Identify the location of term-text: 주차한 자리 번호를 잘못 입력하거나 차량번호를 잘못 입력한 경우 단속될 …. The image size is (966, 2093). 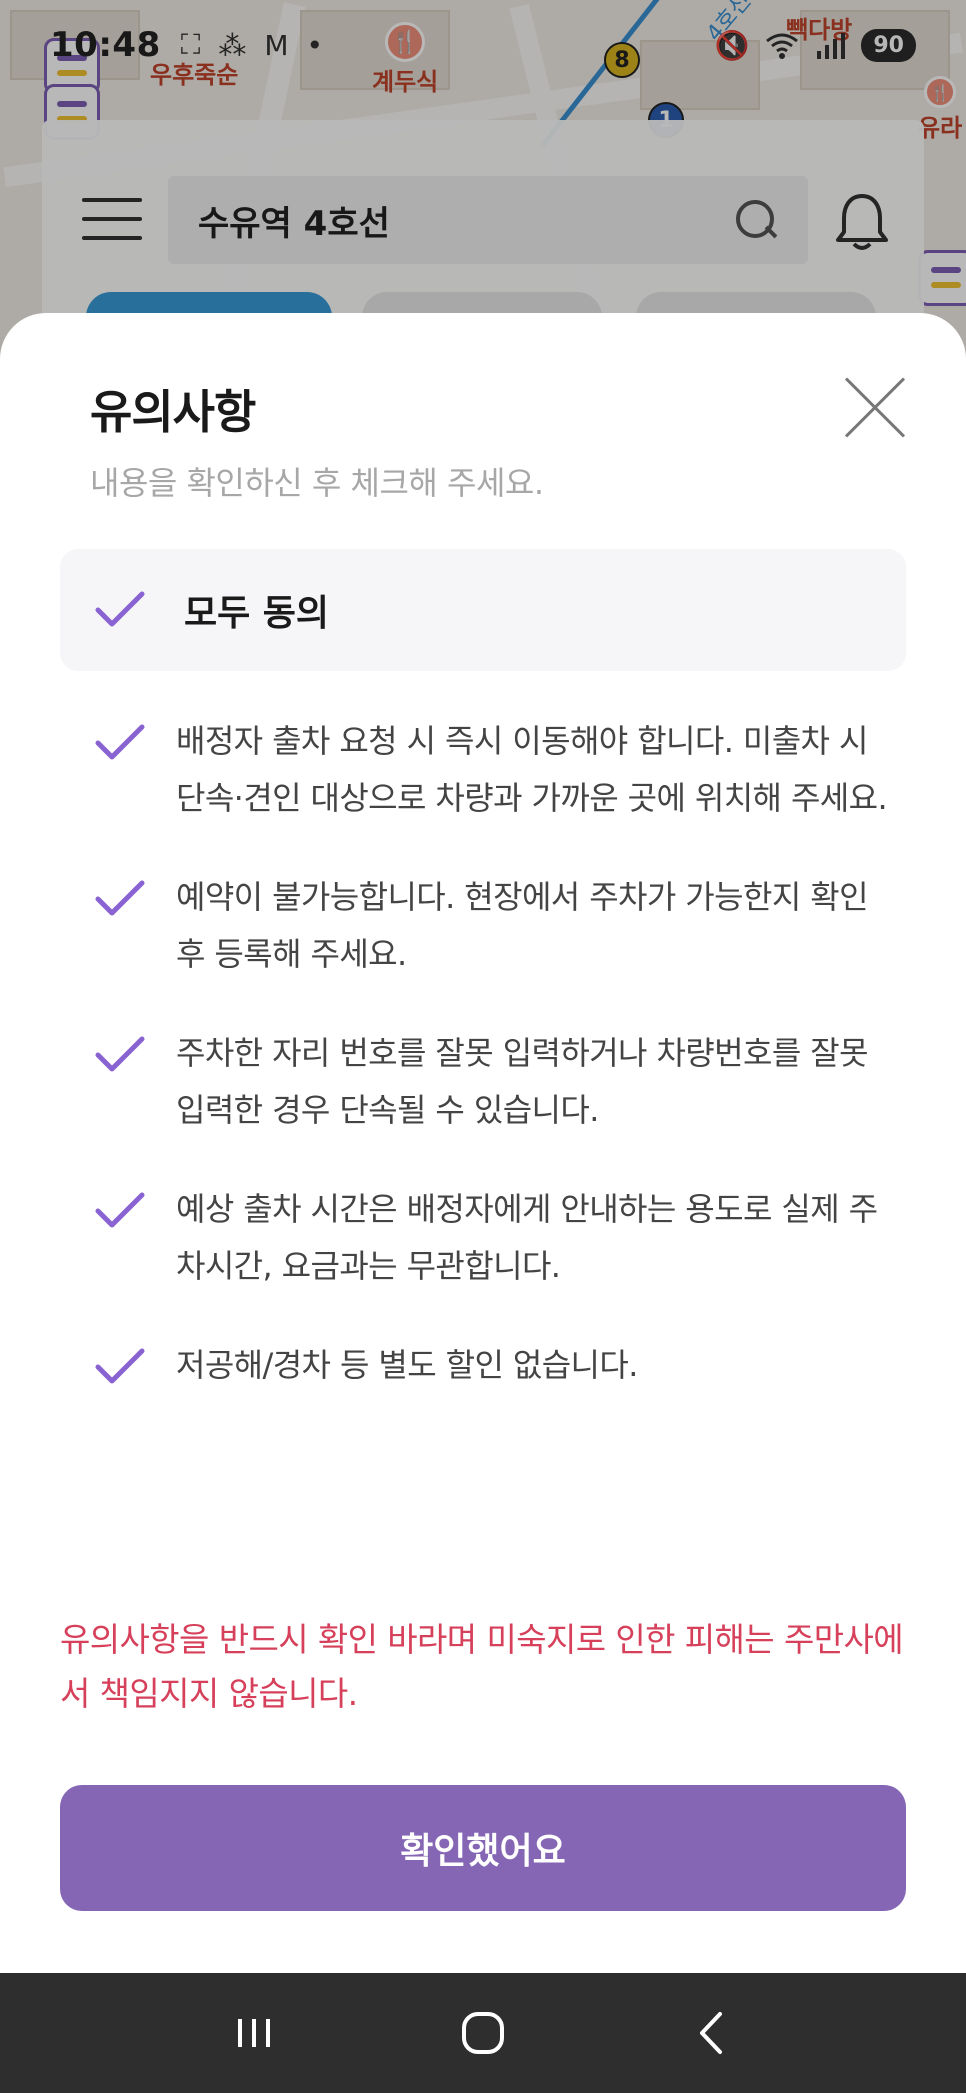
(522, 1081).